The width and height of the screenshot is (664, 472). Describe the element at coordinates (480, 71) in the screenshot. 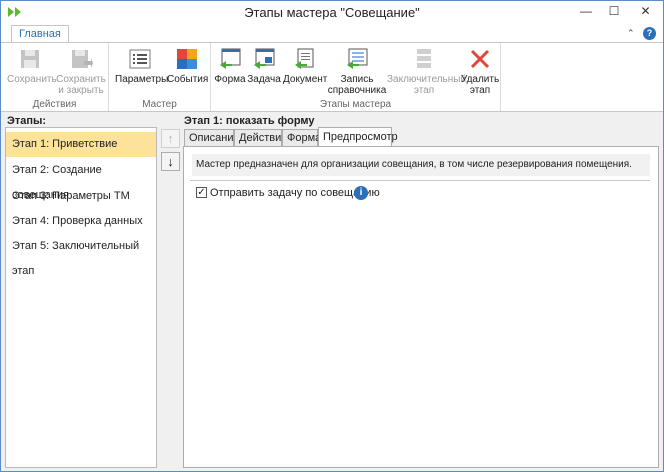

I see `delete-stage-button: Удалить этап` at that location.